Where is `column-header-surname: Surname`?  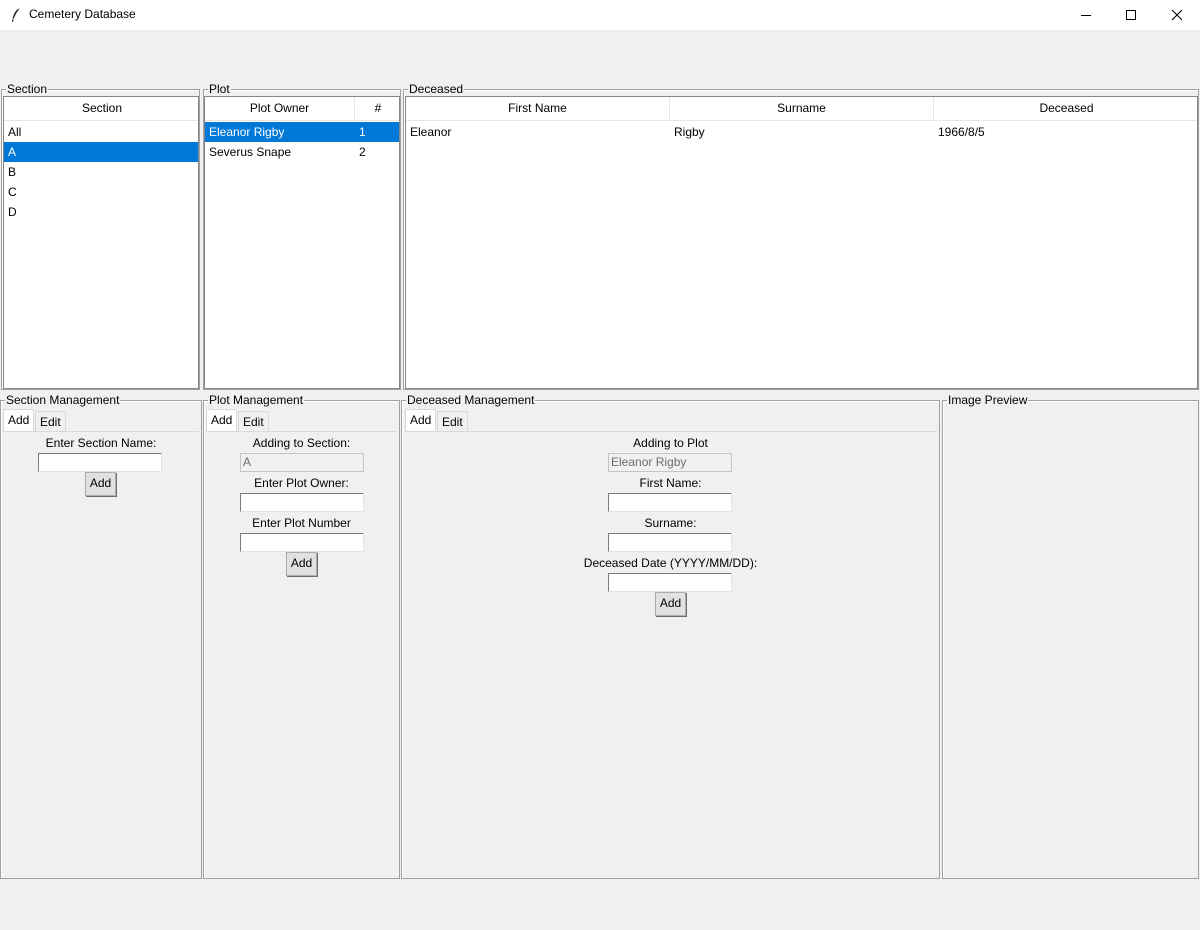 column-header-surname: Surname is located at coordinates (802, 109).